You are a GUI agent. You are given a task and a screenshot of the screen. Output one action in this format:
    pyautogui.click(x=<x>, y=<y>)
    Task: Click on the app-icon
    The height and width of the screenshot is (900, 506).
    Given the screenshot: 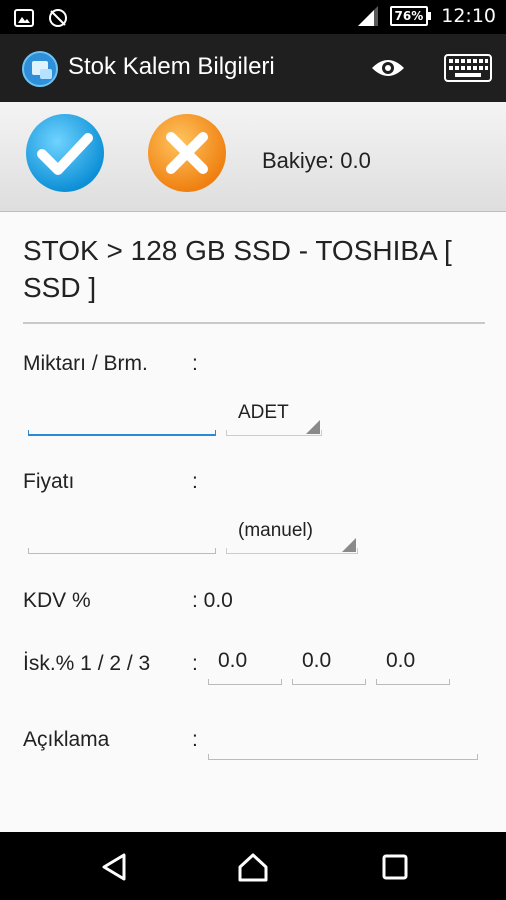 What is the action you would take?
    pyautogui.click(x=40, y=69)
    